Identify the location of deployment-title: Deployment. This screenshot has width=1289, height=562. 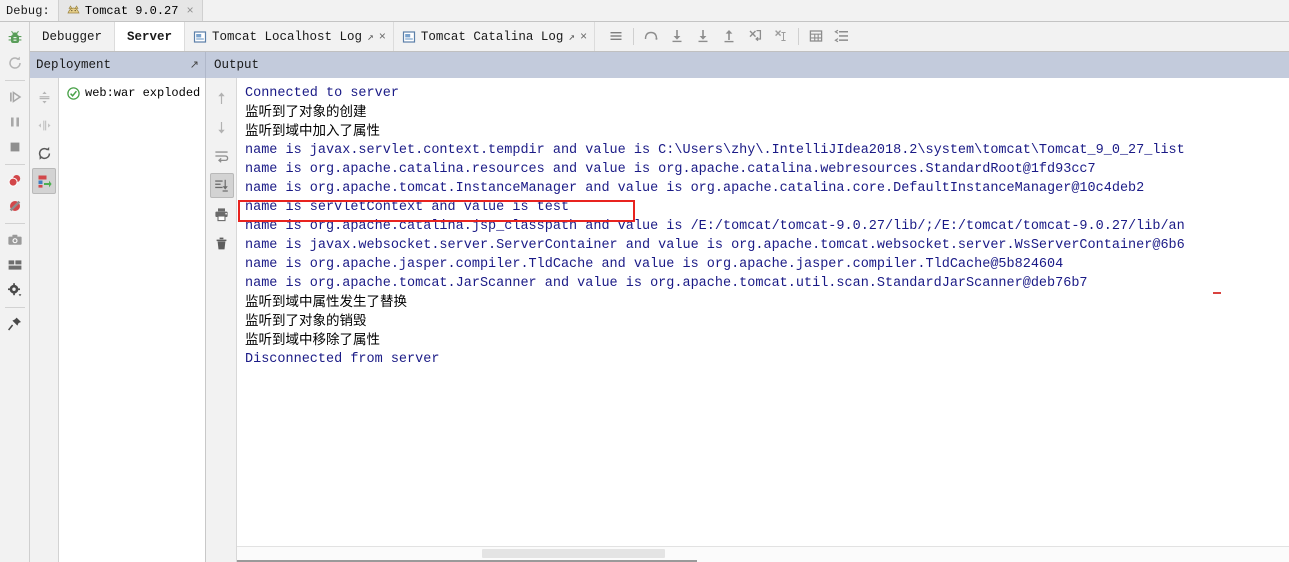
(74, 65).